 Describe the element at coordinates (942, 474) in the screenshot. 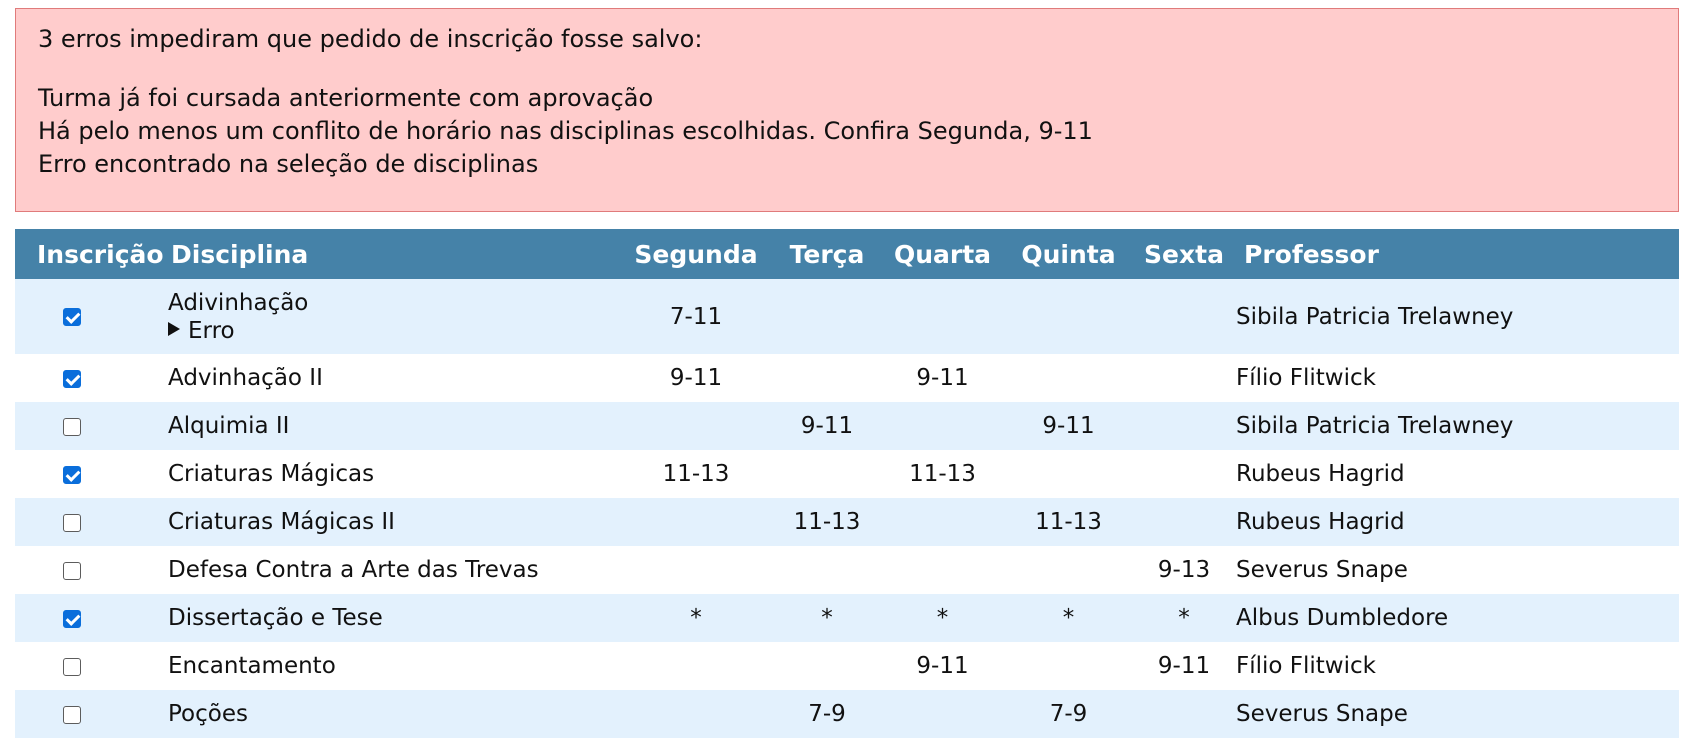

I see `schedule-quarta: 11-13` at that location.